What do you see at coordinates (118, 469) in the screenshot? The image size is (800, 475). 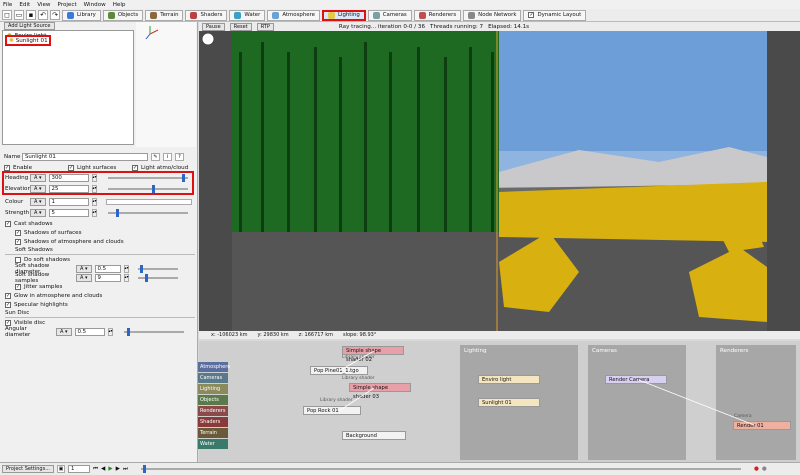 I see `next-frame-icon: ▶` at bounding box center [118, 469].